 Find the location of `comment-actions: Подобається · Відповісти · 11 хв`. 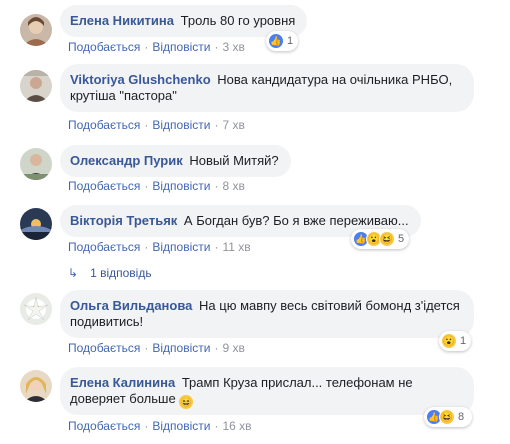

comment-actions: Подобається · Відповісти · 11 хв is located at coordinates (159, 247).